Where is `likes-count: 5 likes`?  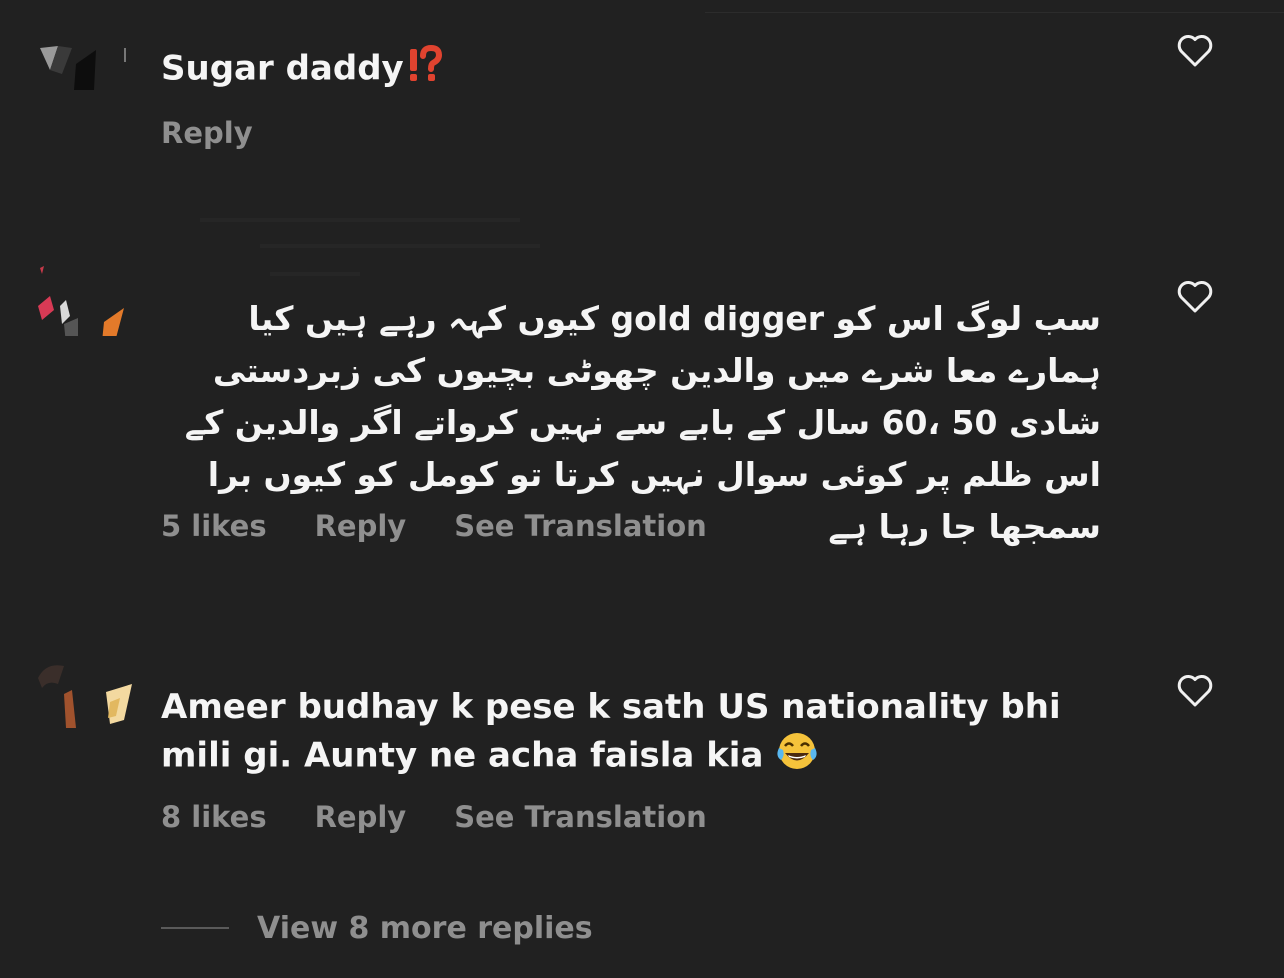
likes-count: 5 likes is located at coordinates (214, 526).